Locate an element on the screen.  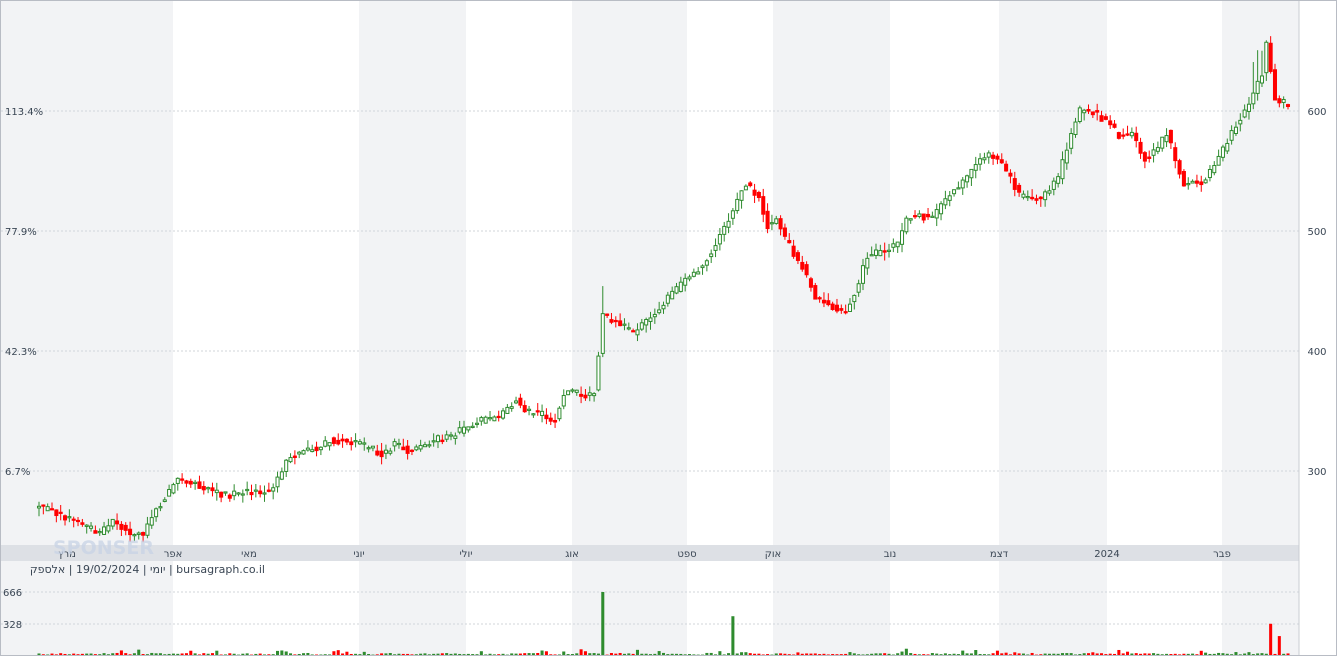
month-label: ספט is located at coordinates (686, 554).